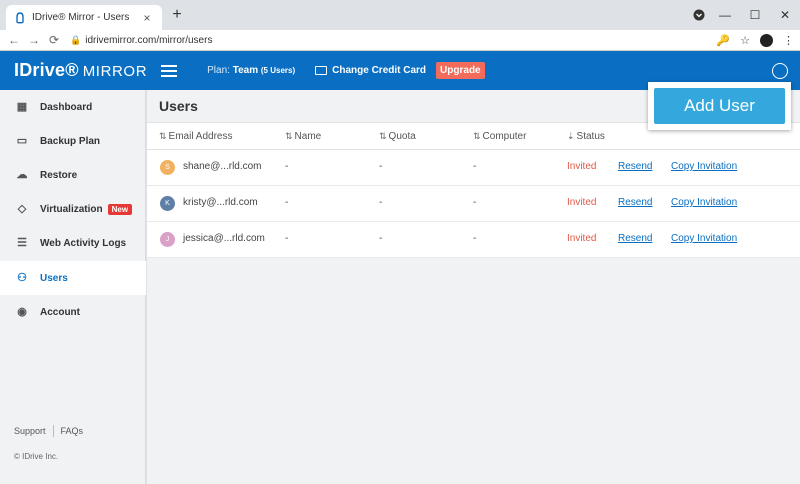 The image size is (800, 484). I want to click on dashboard-icon: ▦, so click(22, 107).